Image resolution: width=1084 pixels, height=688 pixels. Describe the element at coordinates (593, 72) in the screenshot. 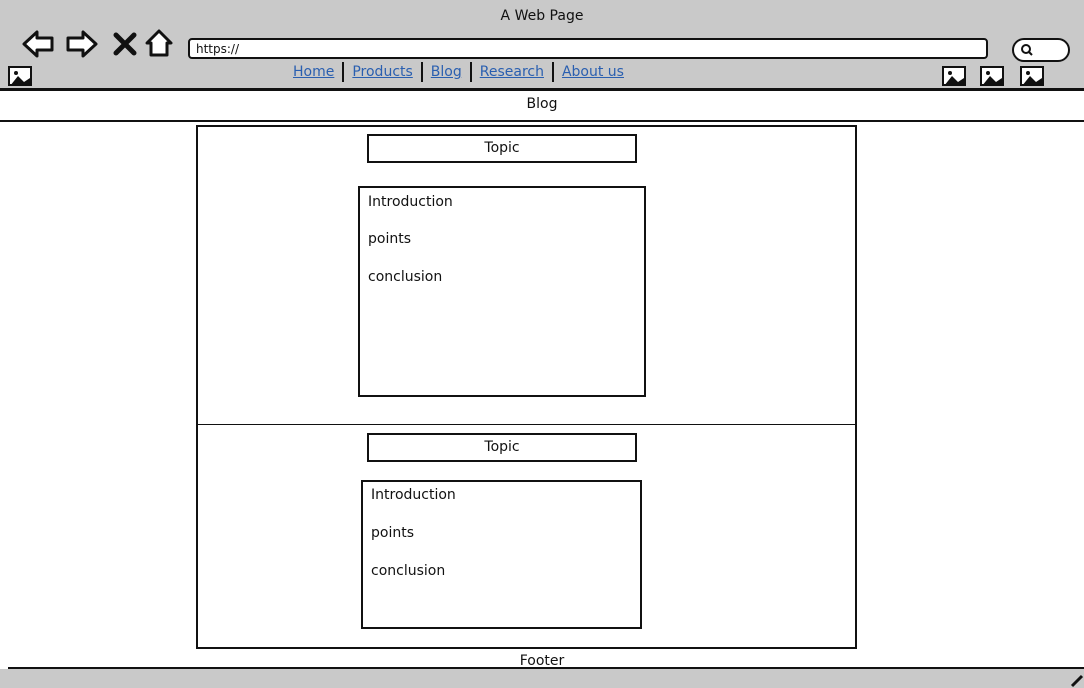

I see `nav-link-about-us: About us` at that location.